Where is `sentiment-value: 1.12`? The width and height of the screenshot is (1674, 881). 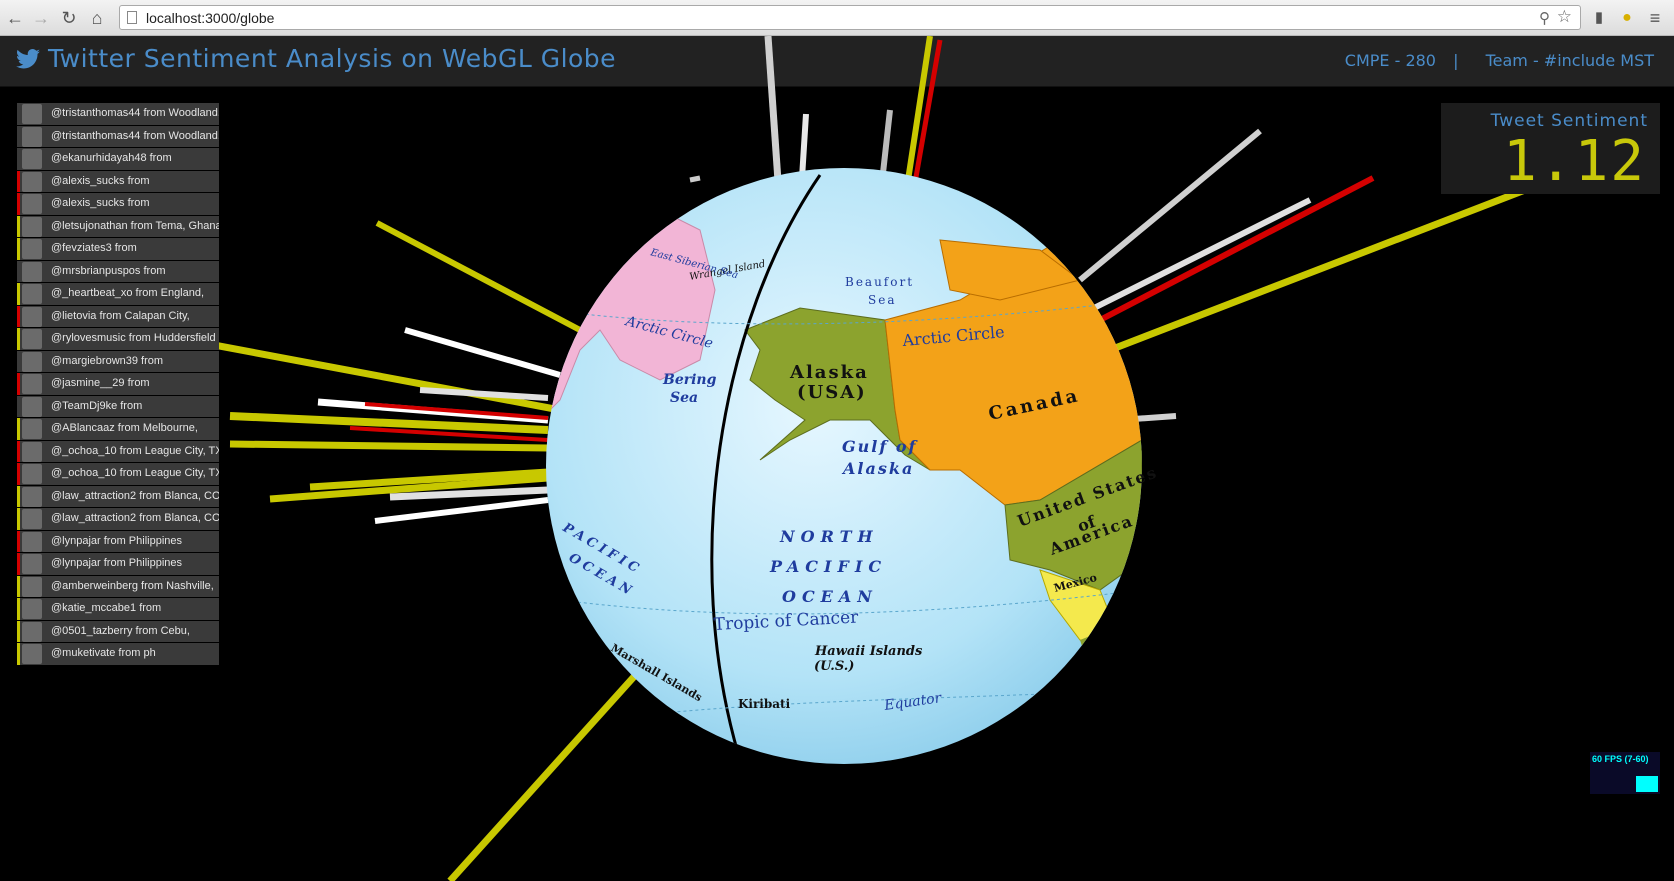 sentiment-value: 1.12 is located at coordinates (1574, 161).